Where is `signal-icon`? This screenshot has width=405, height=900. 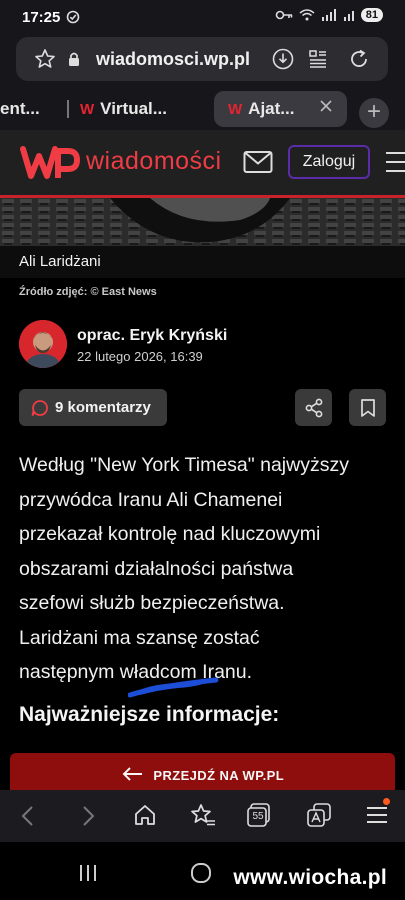
signal-icon is located at coordinates (329, 15).